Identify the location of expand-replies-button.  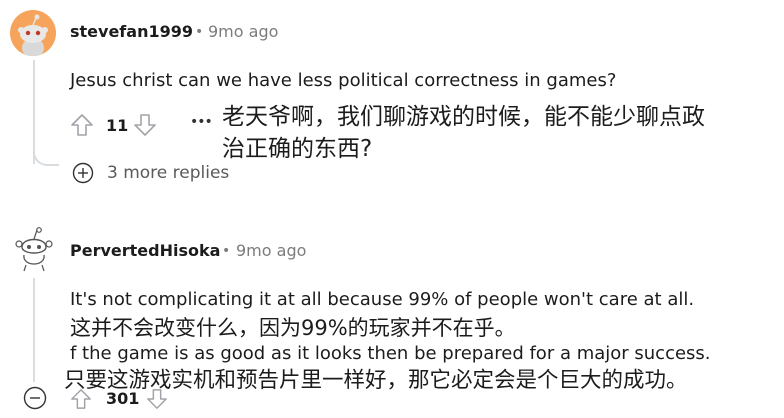
(83, 173).